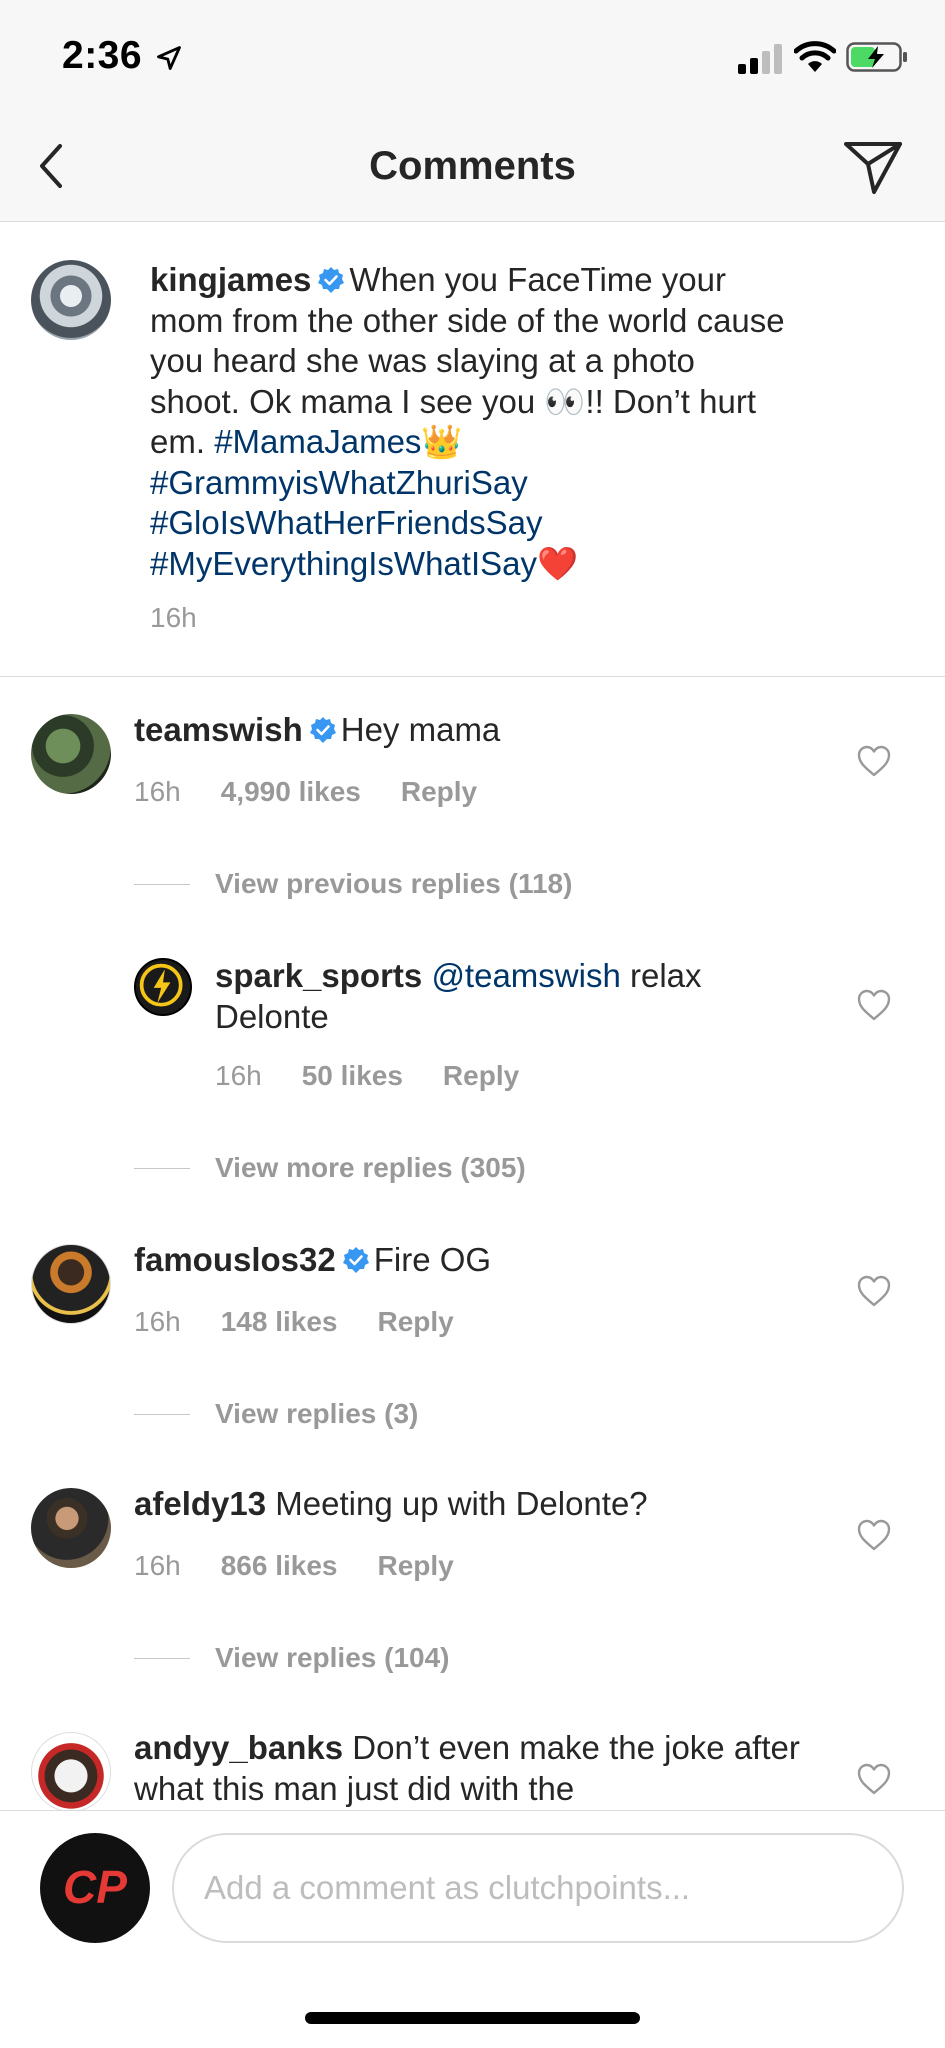 The width and height of the screenshot is (945, 2048). I want to click on comment-text: afeldy13 Meeting up with Delonte?, so click(474, 1504).